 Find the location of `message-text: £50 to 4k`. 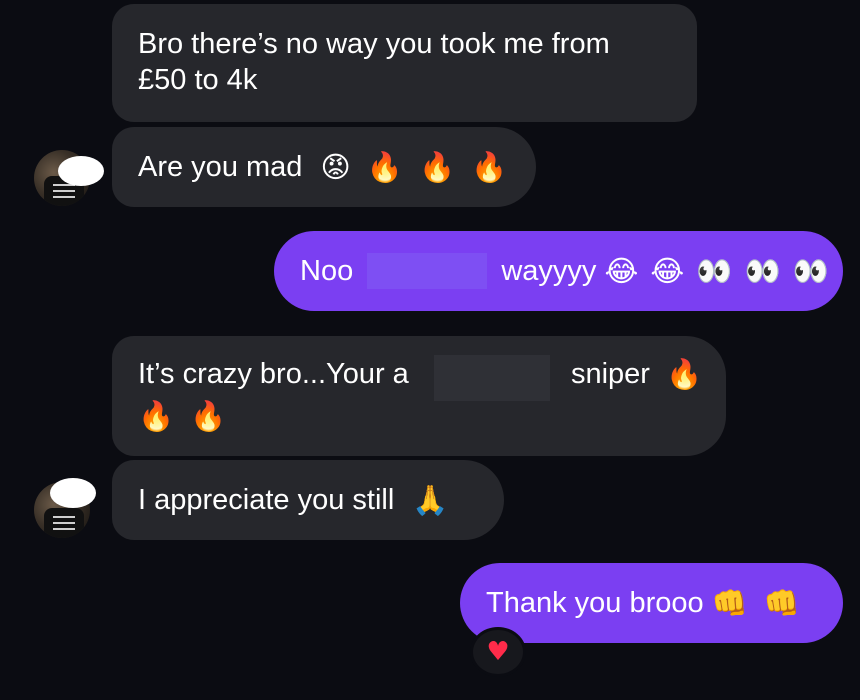

message-text: £50 to 4k is located at coordinates (198, 80).